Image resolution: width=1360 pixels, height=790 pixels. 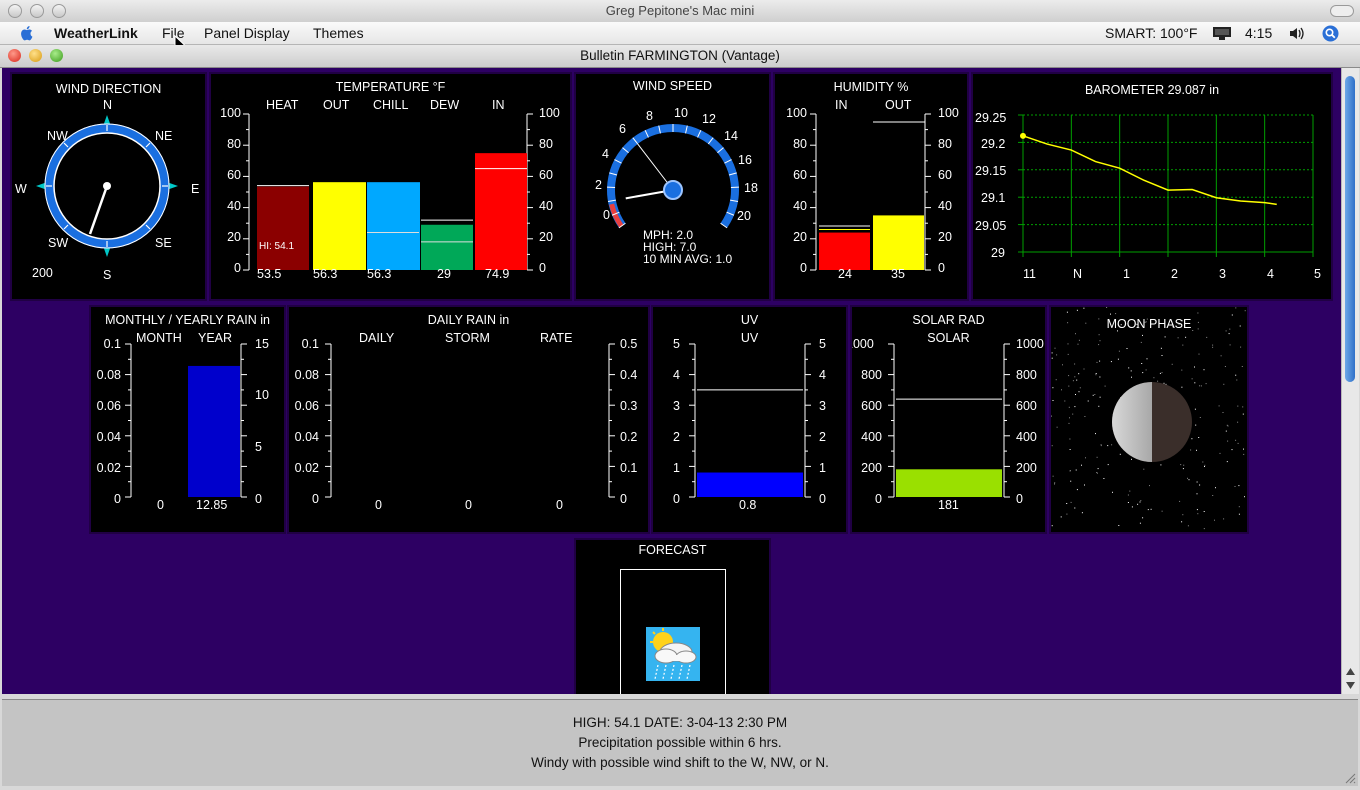 I want to click on temp-axis-left-100: 100, so click(x=230, y=113).